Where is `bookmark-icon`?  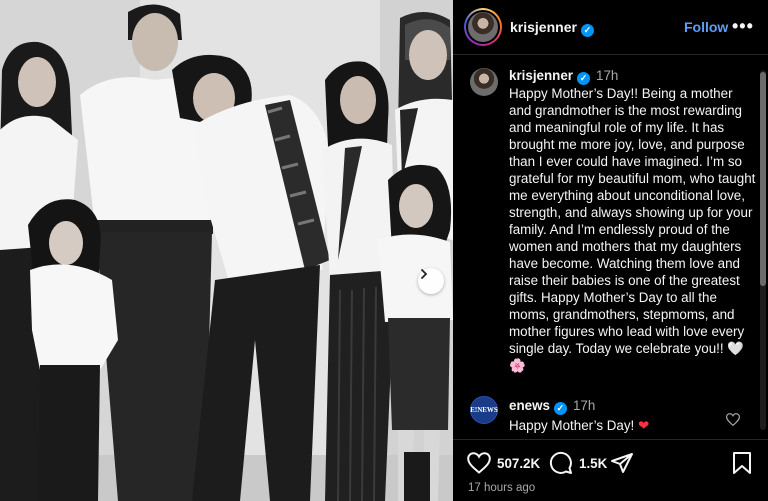 bookmark-icon is located at coordinates (742, 463).